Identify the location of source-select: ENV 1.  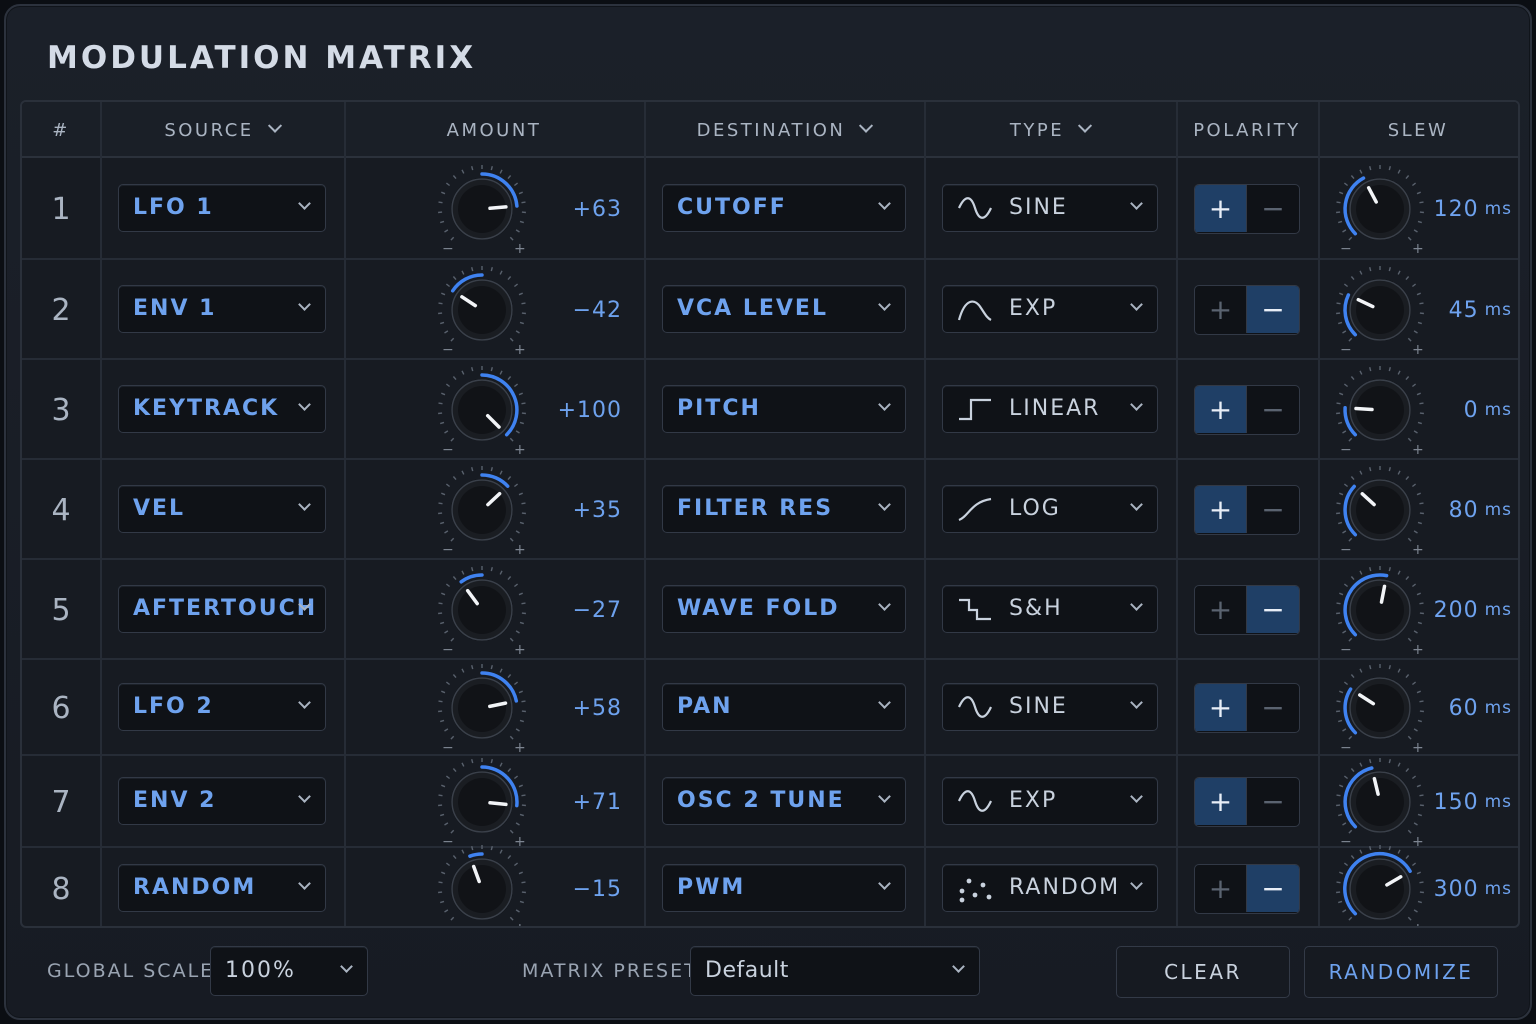
(222, 309).